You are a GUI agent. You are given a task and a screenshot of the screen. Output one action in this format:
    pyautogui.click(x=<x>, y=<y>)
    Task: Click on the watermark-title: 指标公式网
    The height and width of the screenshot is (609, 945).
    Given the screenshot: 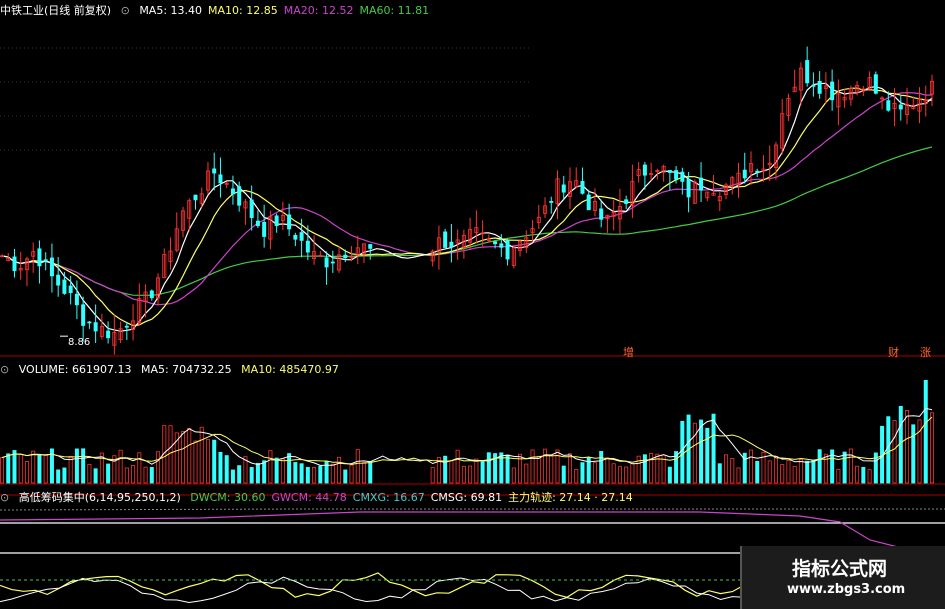 What is the action you would take?
    pyautogui.click(x=840, y=569)
    